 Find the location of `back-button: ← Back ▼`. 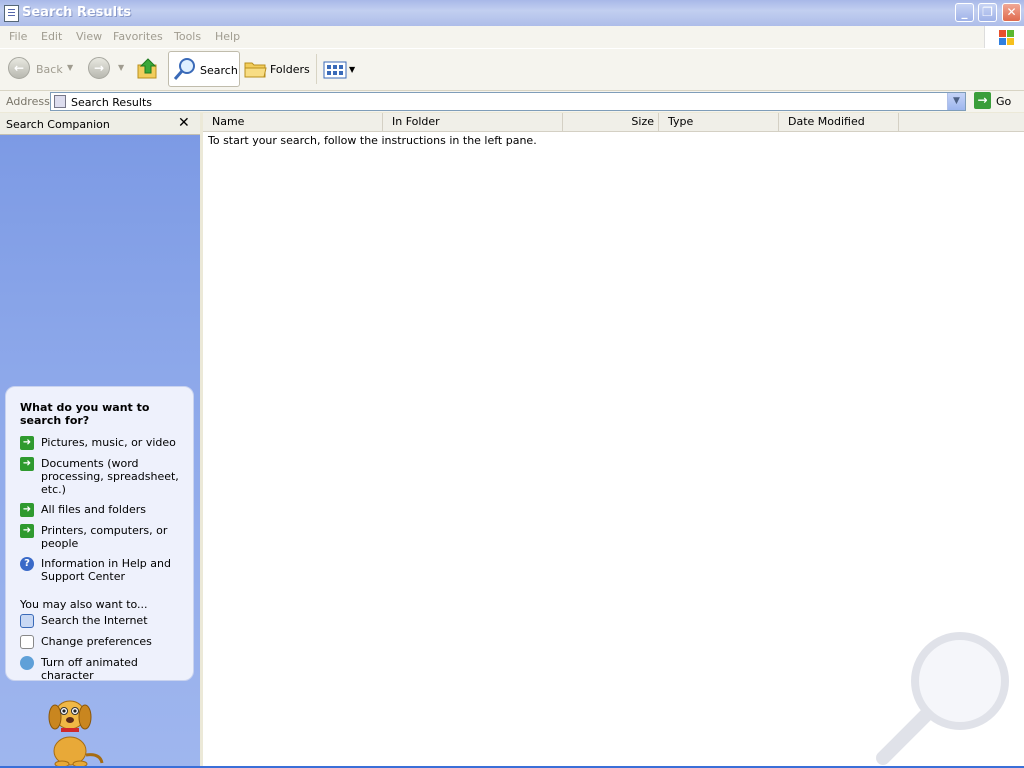

back-button: ← Back ▼ is located at coordinates (40, 69).